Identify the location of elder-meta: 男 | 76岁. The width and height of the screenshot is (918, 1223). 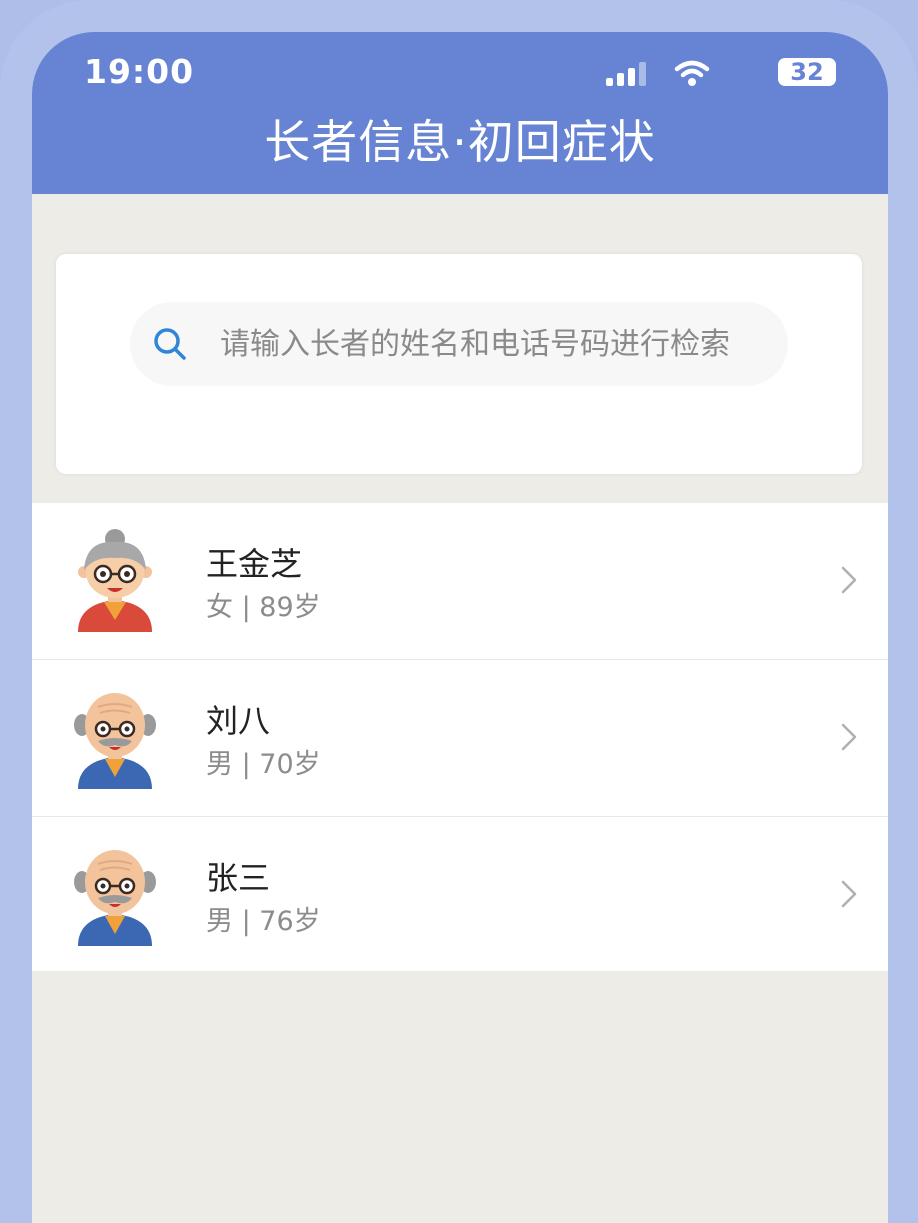
(263, 921).